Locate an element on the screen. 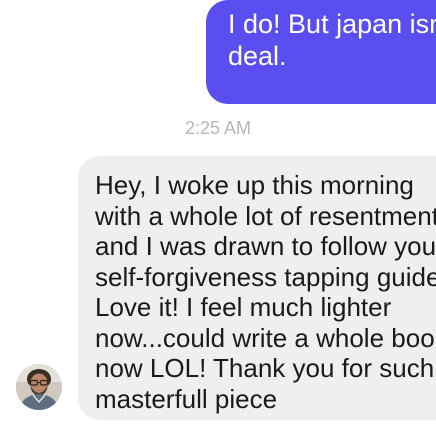 This screenshot has height=436, width=436. incoming-message-line: and I was drawn to follow your is located at coordinates (265, 246).